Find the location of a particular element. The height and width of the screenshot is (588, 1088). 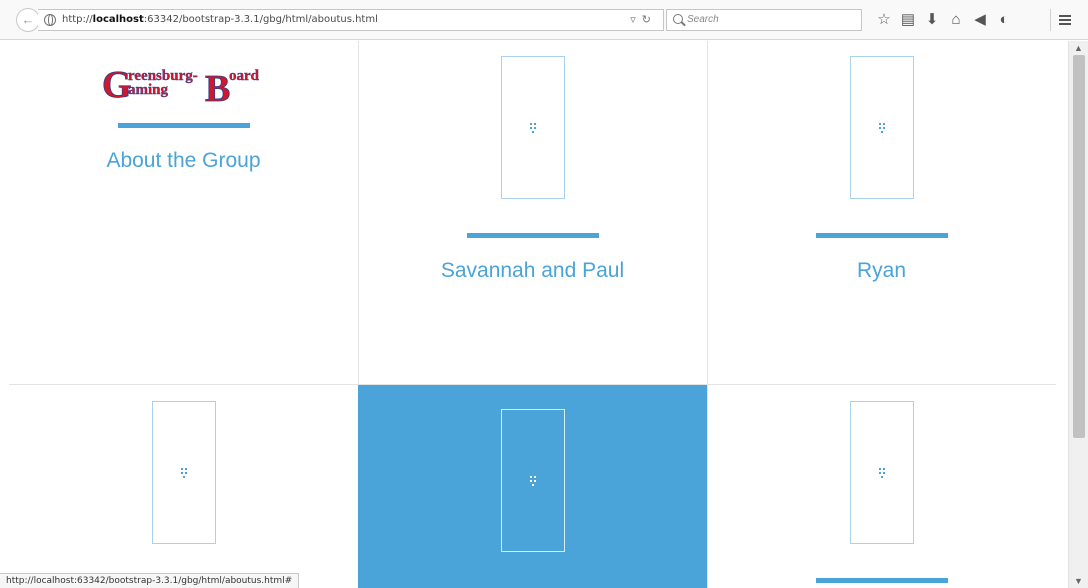

toolbar-icons: ☆ ▤ ⬇ ⌂ ◀ ◐ is located at coordinates (944, 20).